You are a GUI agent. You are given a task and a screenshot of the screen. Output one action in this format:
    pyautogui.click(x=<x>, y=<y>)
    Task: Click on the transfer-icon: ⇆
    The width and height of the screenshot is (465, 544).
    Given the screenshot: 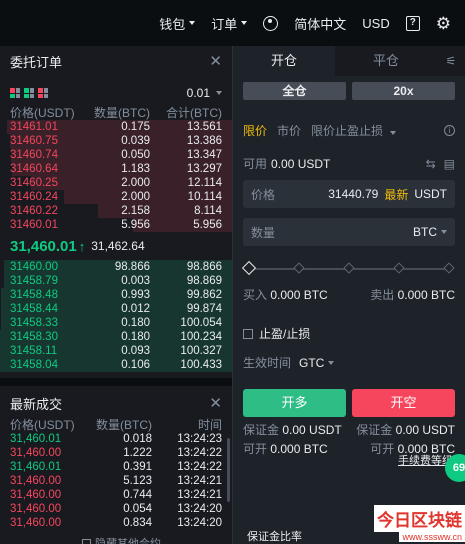 What is the action you would take?
    pyautogui.click(x=431, y=164)
    